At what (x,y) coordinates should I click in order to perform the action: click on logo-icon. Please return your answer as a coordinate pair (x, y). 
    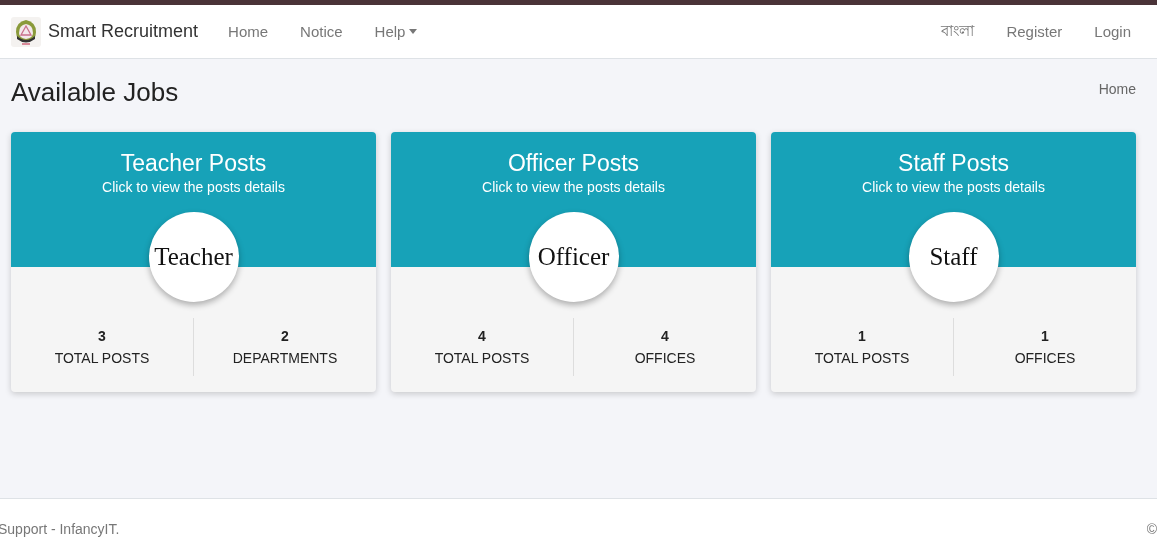
    Looking at the image, I should click on (26, 31).